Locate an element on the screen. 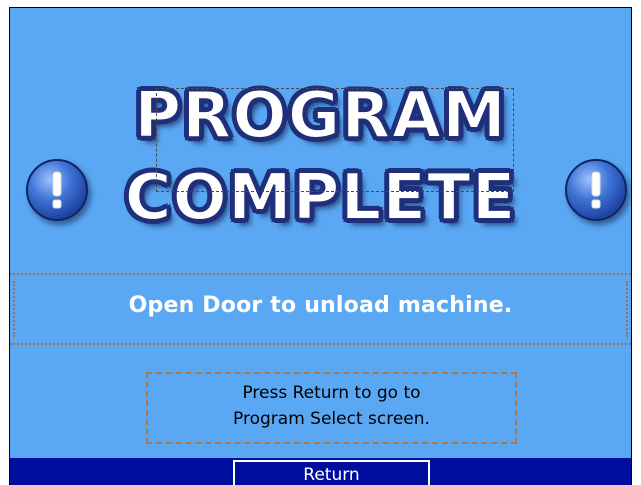 Image resolution: width=641 pixels, height=485 pixels. message-panel: Open Door to unload machine. is located at coordinates (320, 309).